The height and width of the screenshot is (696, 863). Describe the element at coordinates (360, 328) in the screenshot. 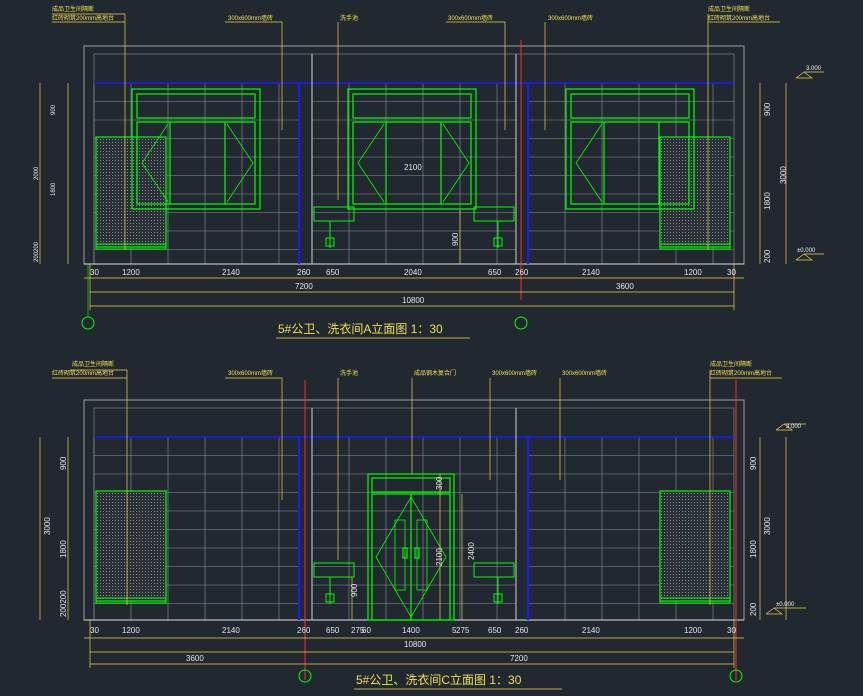

I see `drawing-a-title: 5#公卫、洗衣间A立面图 1：30` at that location.